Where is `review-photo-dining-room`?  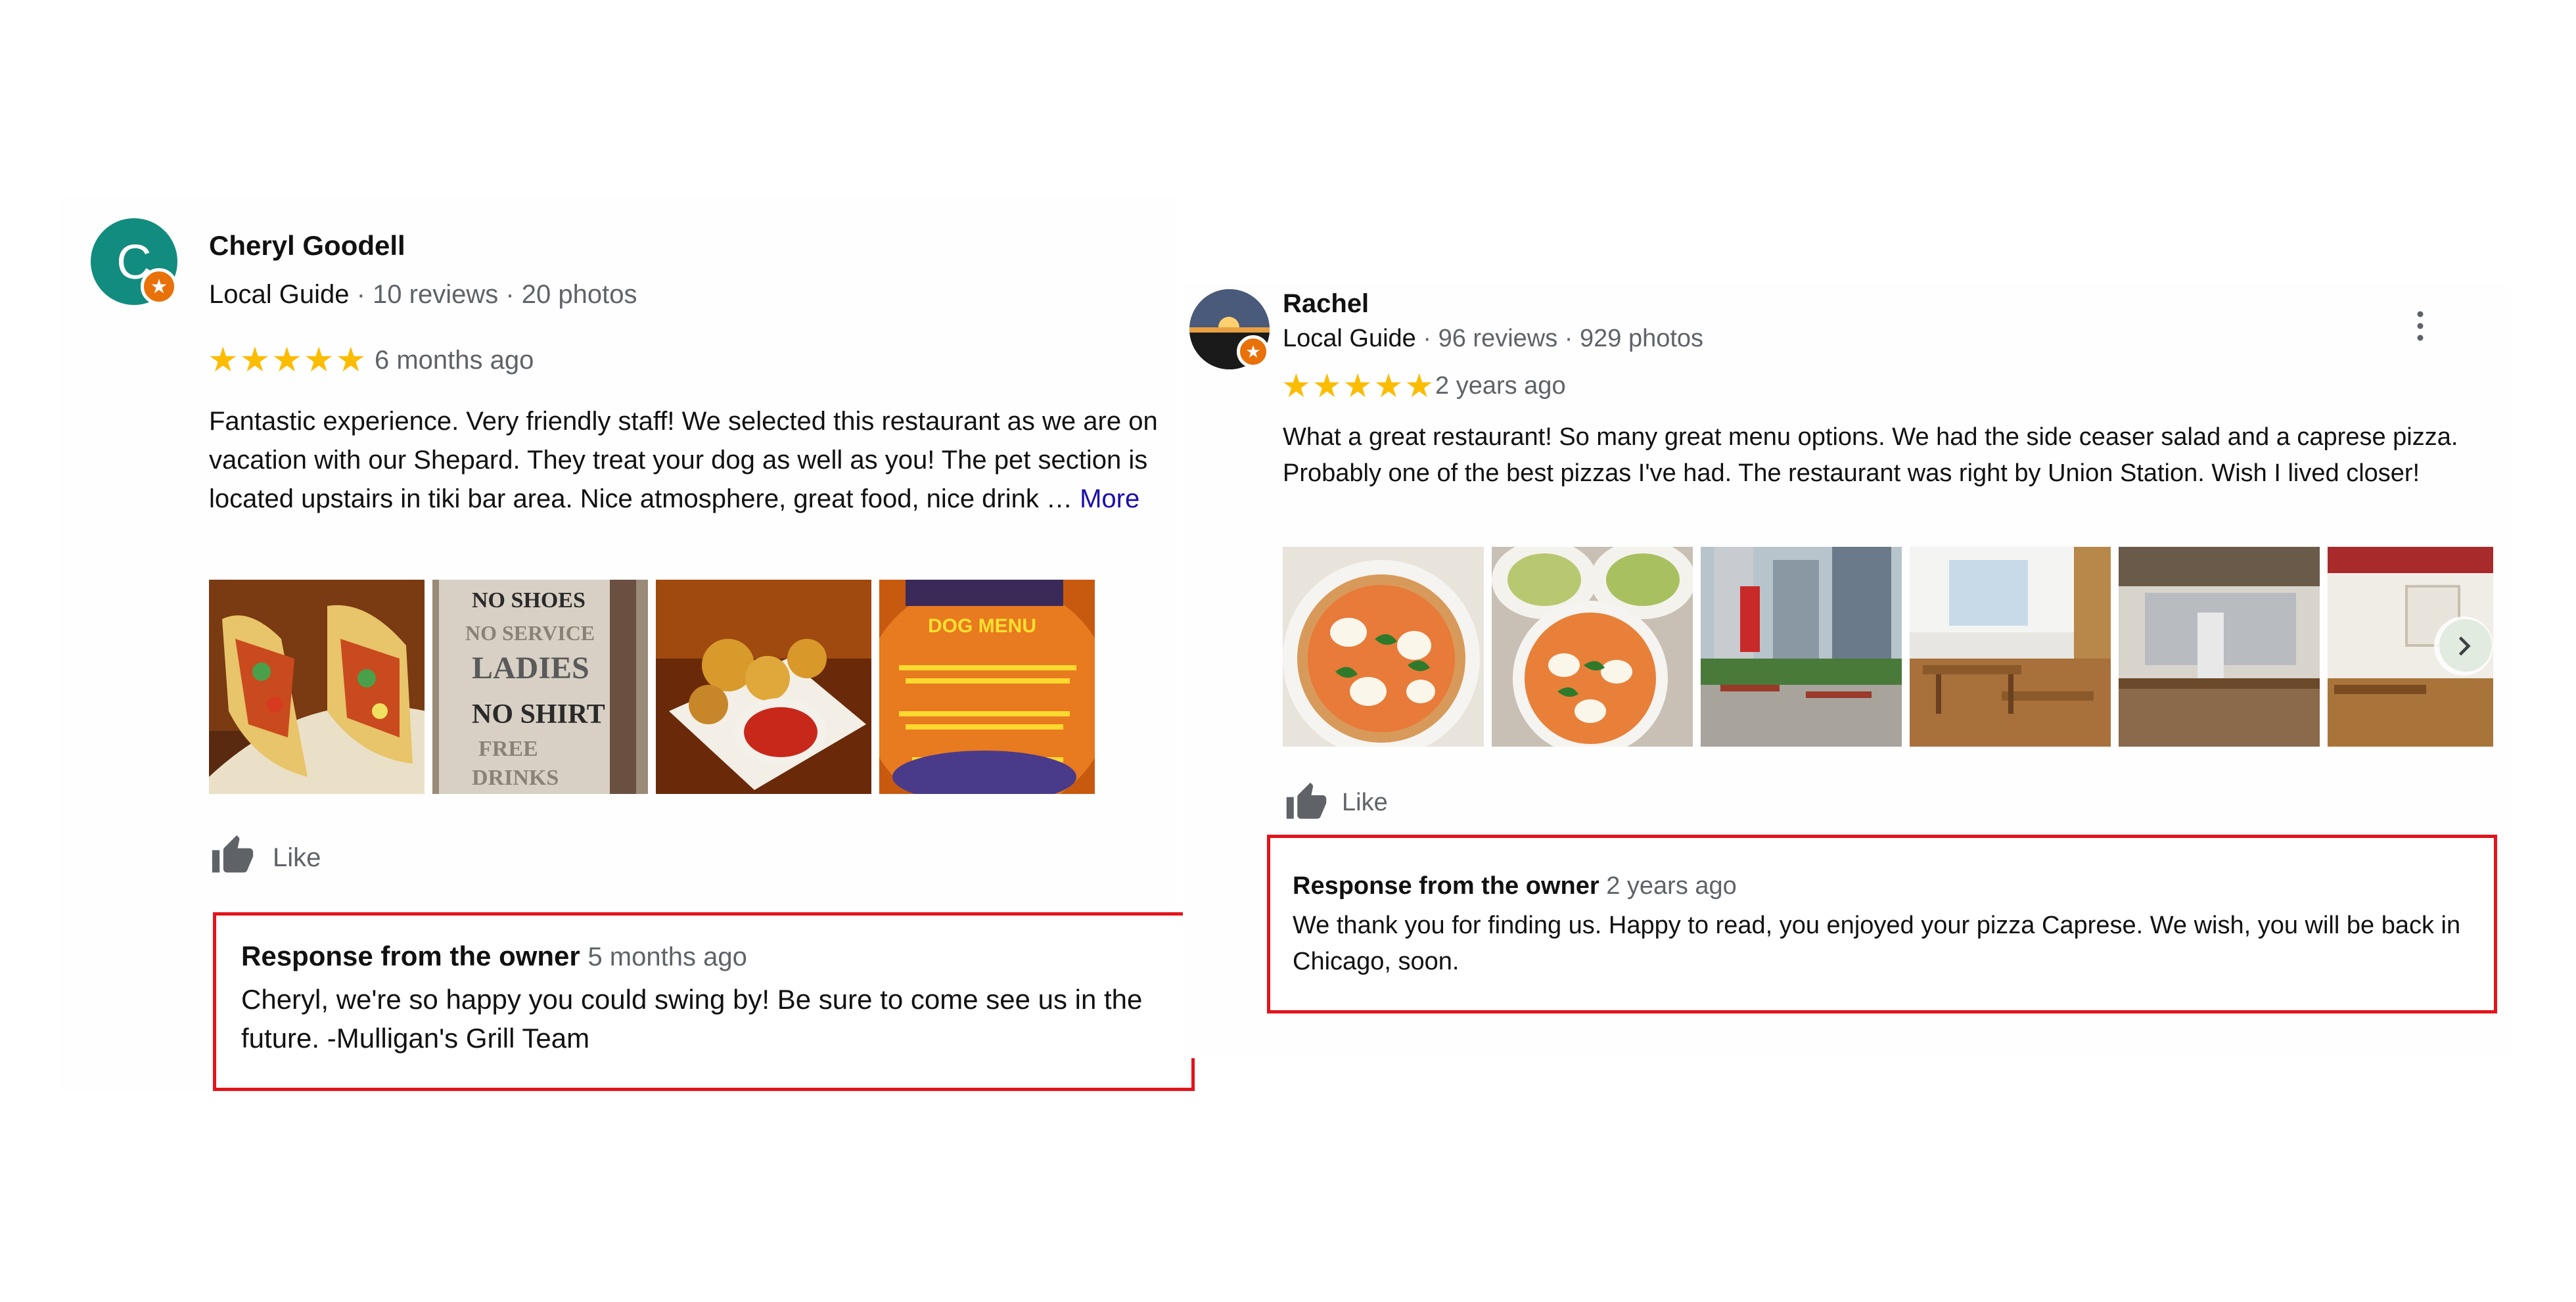
review-photo-dining-room is located at coordinates (2010, 647).